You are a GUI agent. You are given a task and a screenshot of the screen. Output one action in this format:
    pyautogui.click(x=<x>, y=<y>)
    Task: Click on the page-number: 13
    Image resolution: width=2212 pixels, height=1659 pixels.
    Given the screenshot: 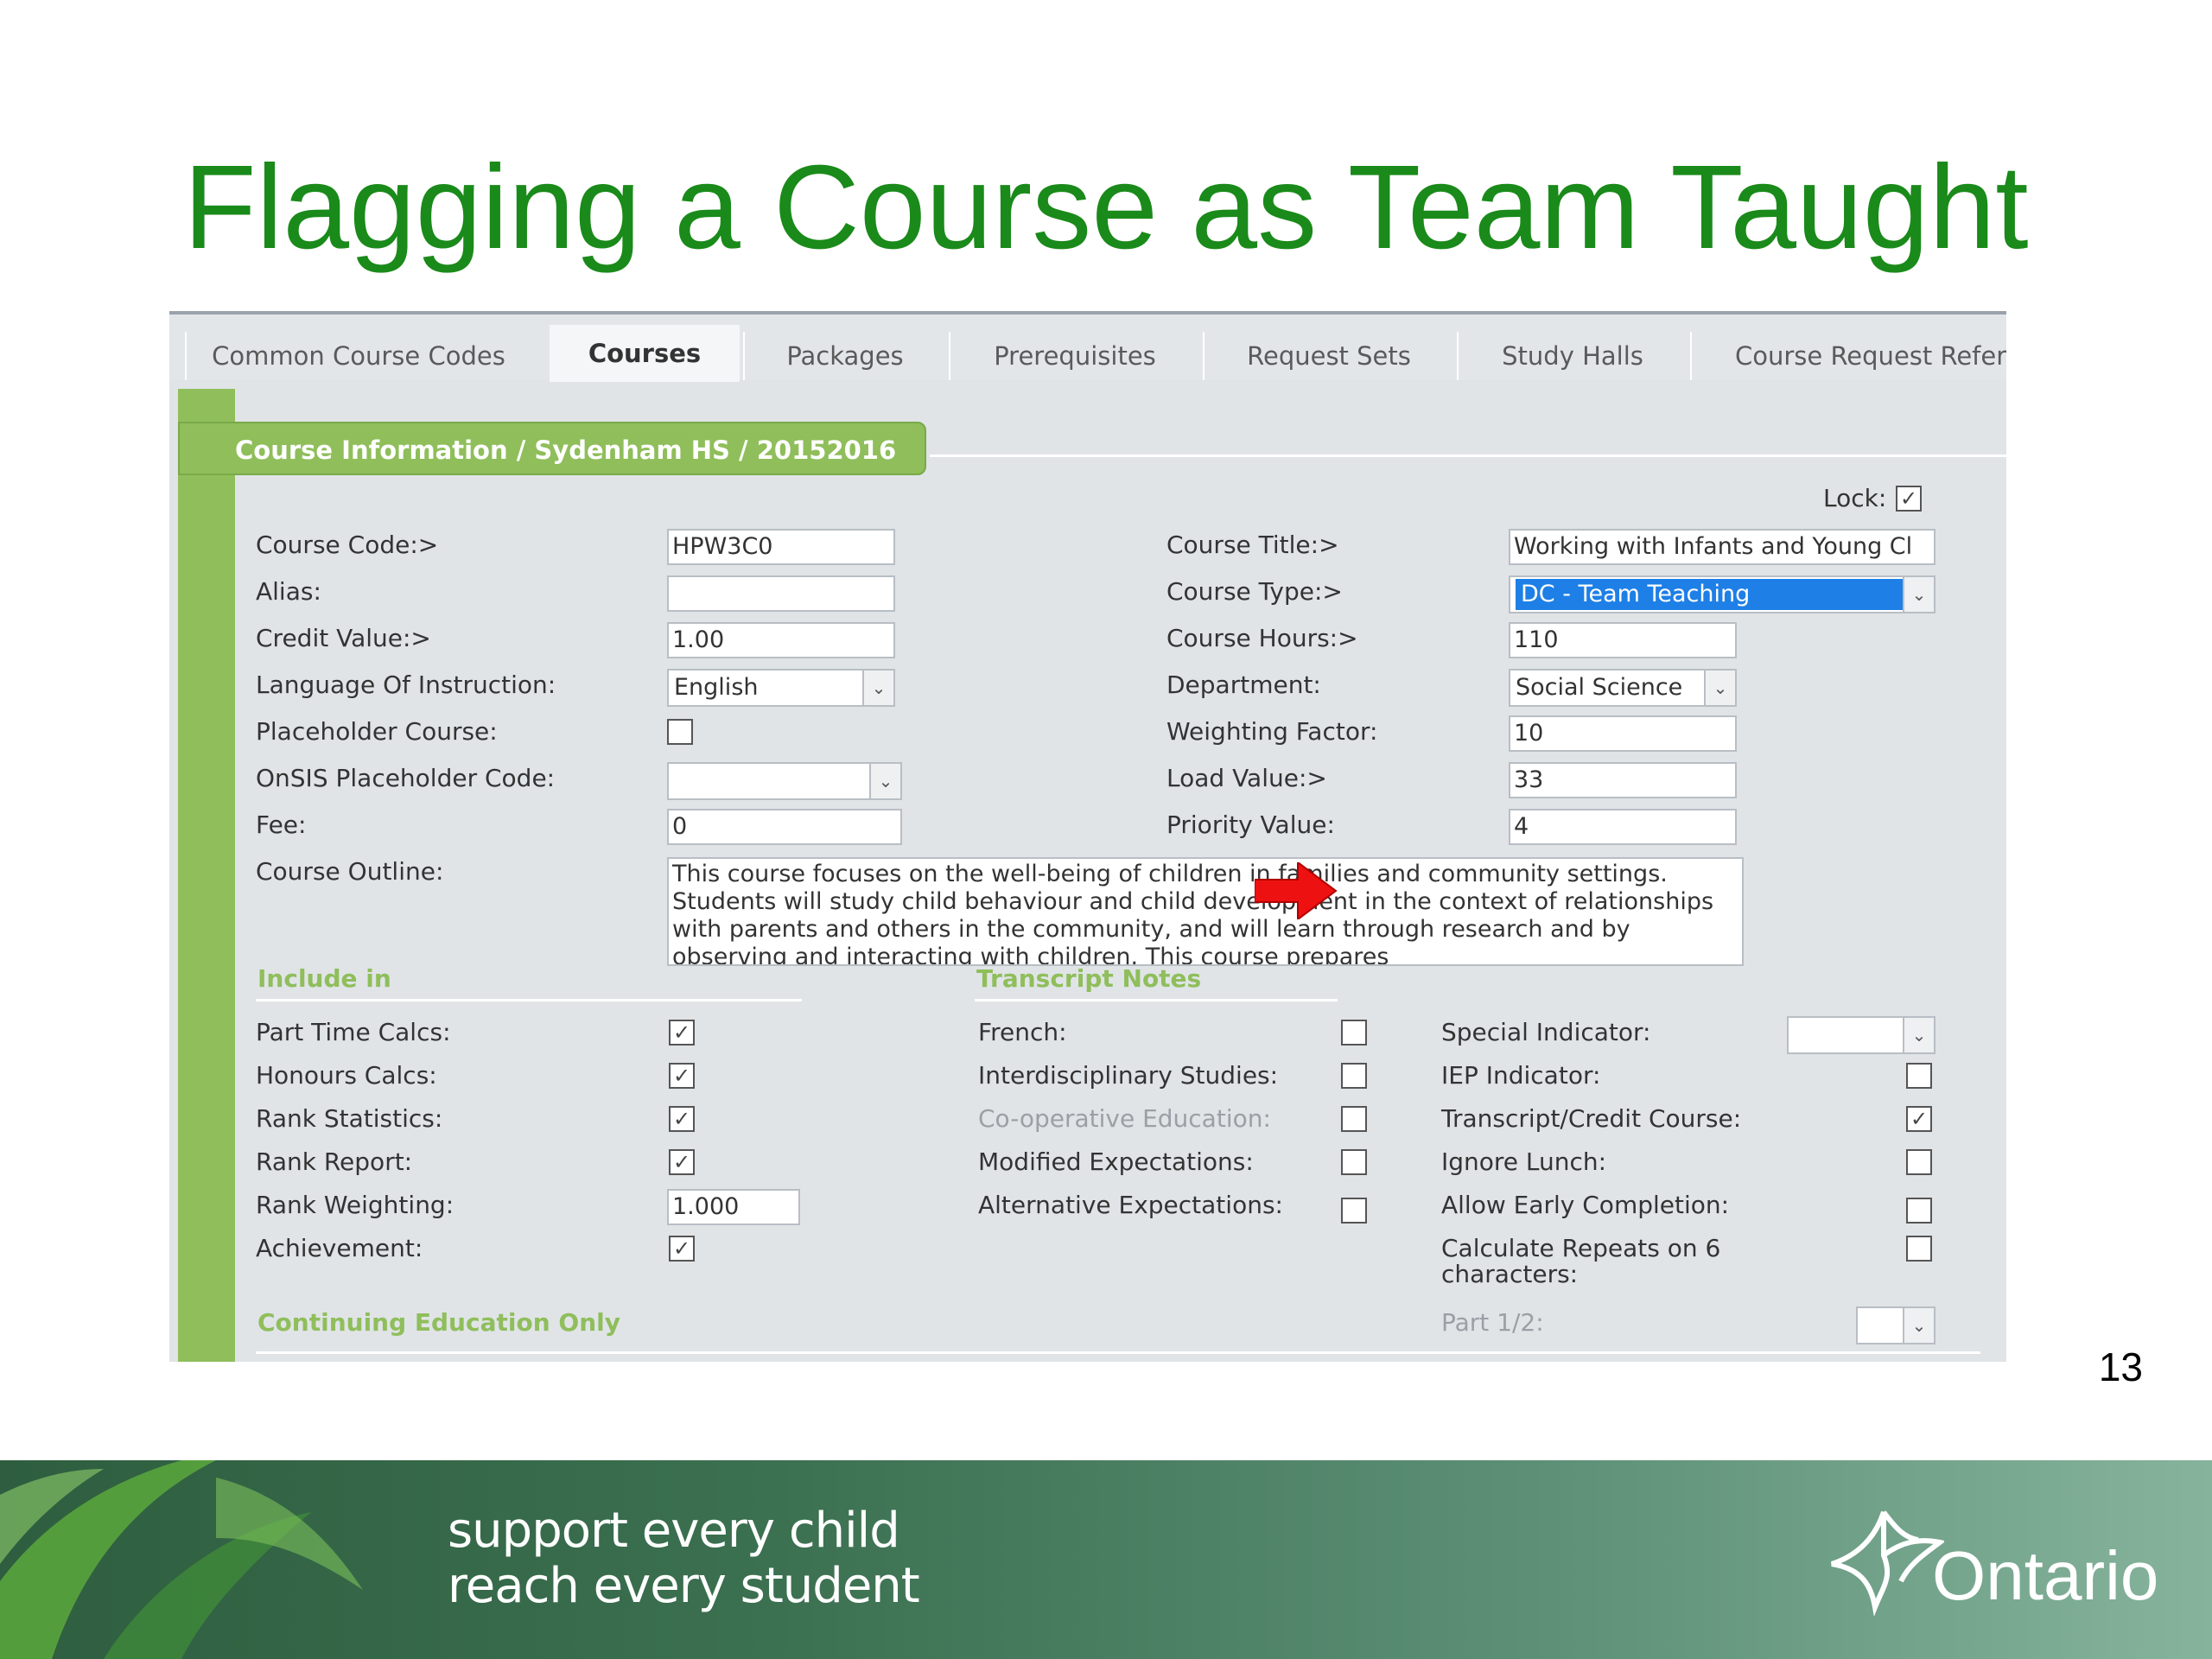 What is the action you would take?
    pyautogui.click(x=2120, y=1366)
    